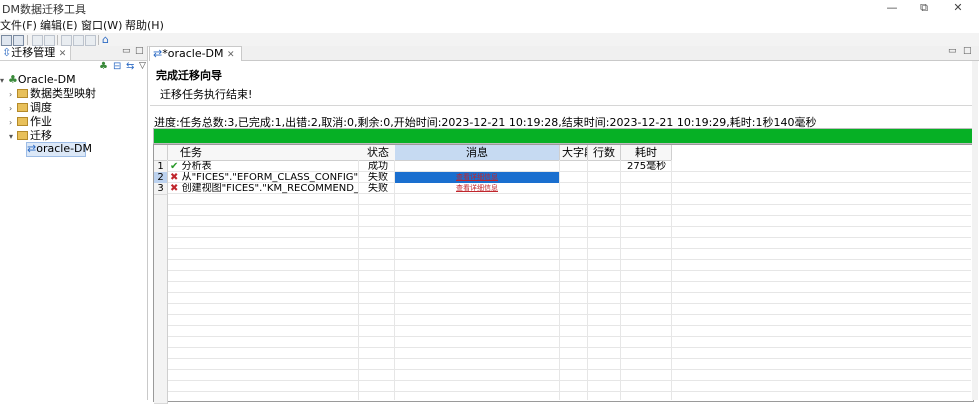 This screenshot has height=404, width=979. What do you see at coordinates (7, 52) in the screenshot?
I see `tree-view-icon: ⇳` at bounding box center [7, 52].